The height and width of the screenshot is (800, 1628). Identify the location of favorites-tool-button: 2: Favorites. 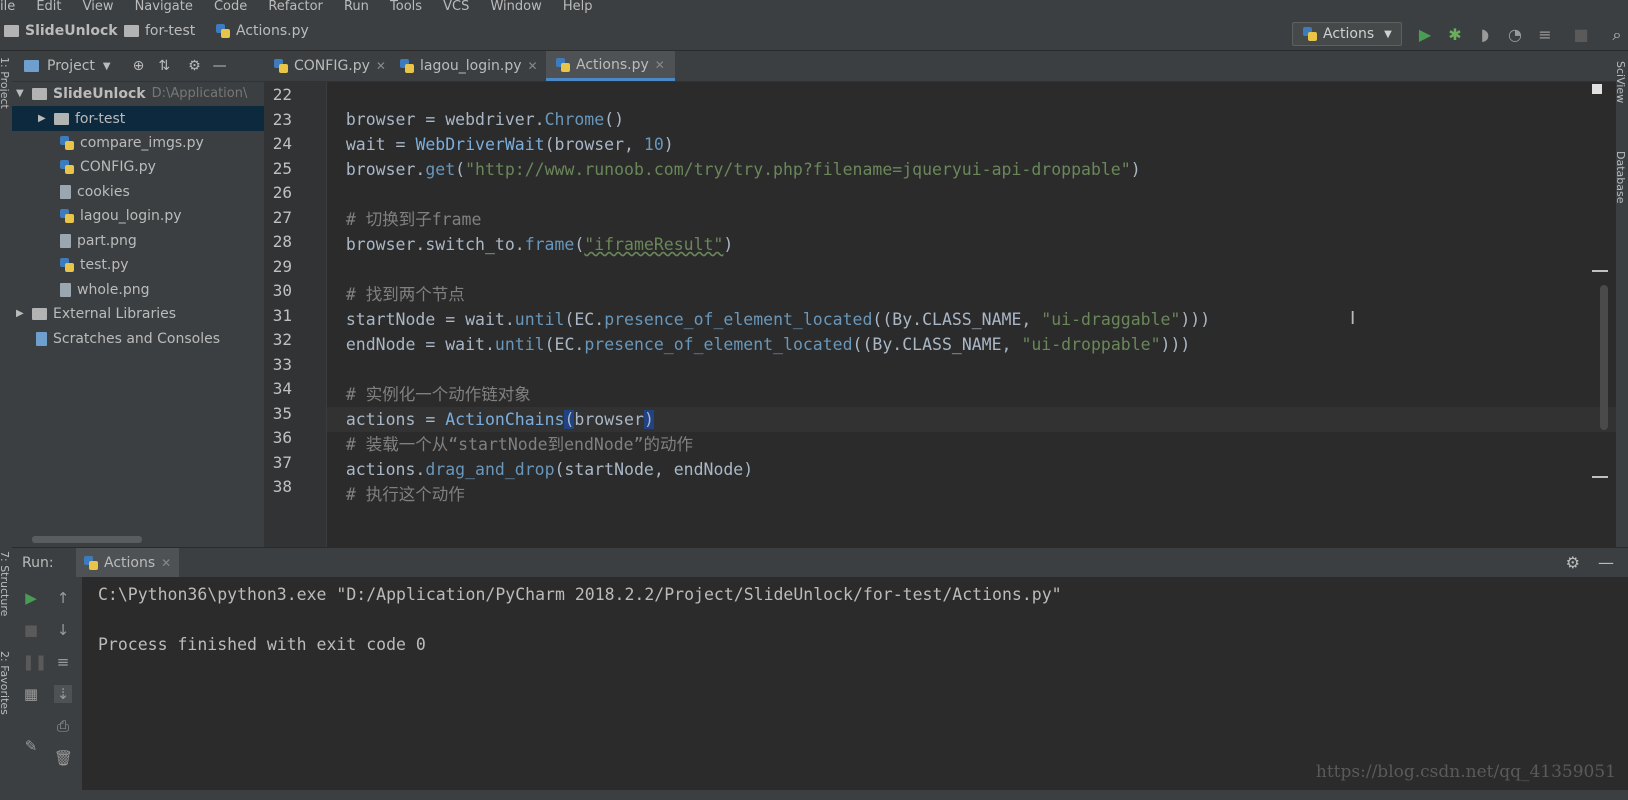
(5, 683).